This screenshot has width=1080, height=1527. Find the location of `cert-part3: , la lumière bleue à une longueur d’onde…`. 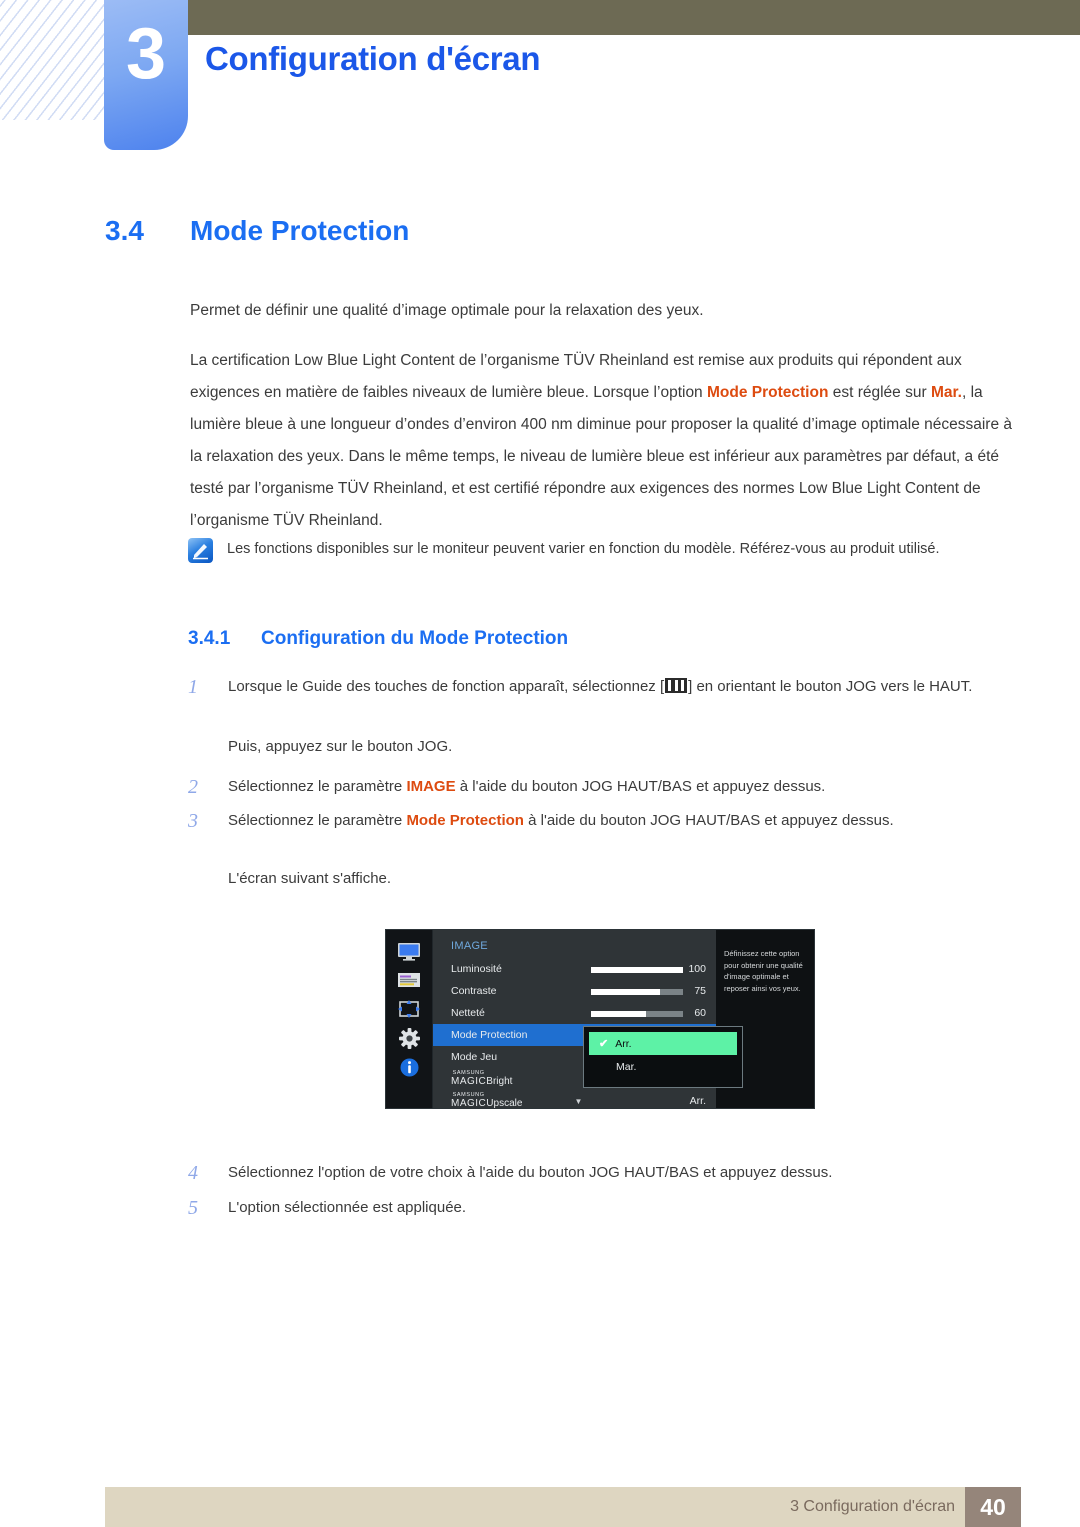

cert-part3: , la lumière bleue à une longueur d’onde… is located at coordinates (601, 456).